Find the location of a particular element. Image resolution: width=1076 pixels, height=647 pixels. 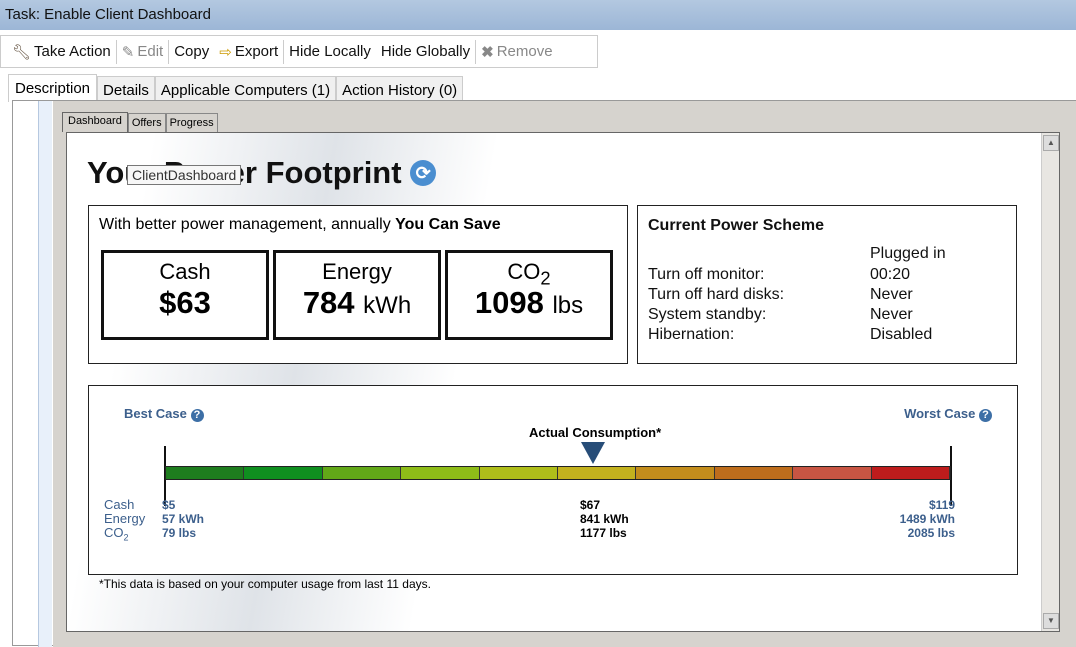

window-title: Task: Enable Client Dashboard is located at coordinates (538, 15).